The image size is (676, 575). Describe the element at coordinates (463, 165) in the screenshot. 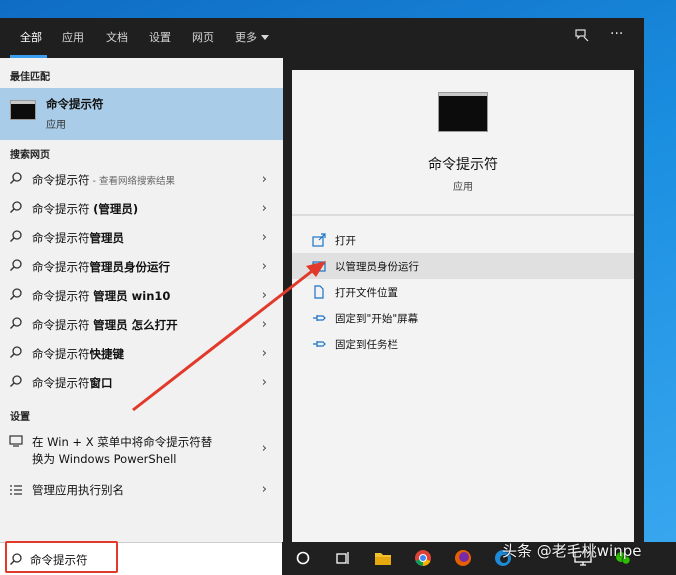

I see `details-title: 命令提示符` at that location.